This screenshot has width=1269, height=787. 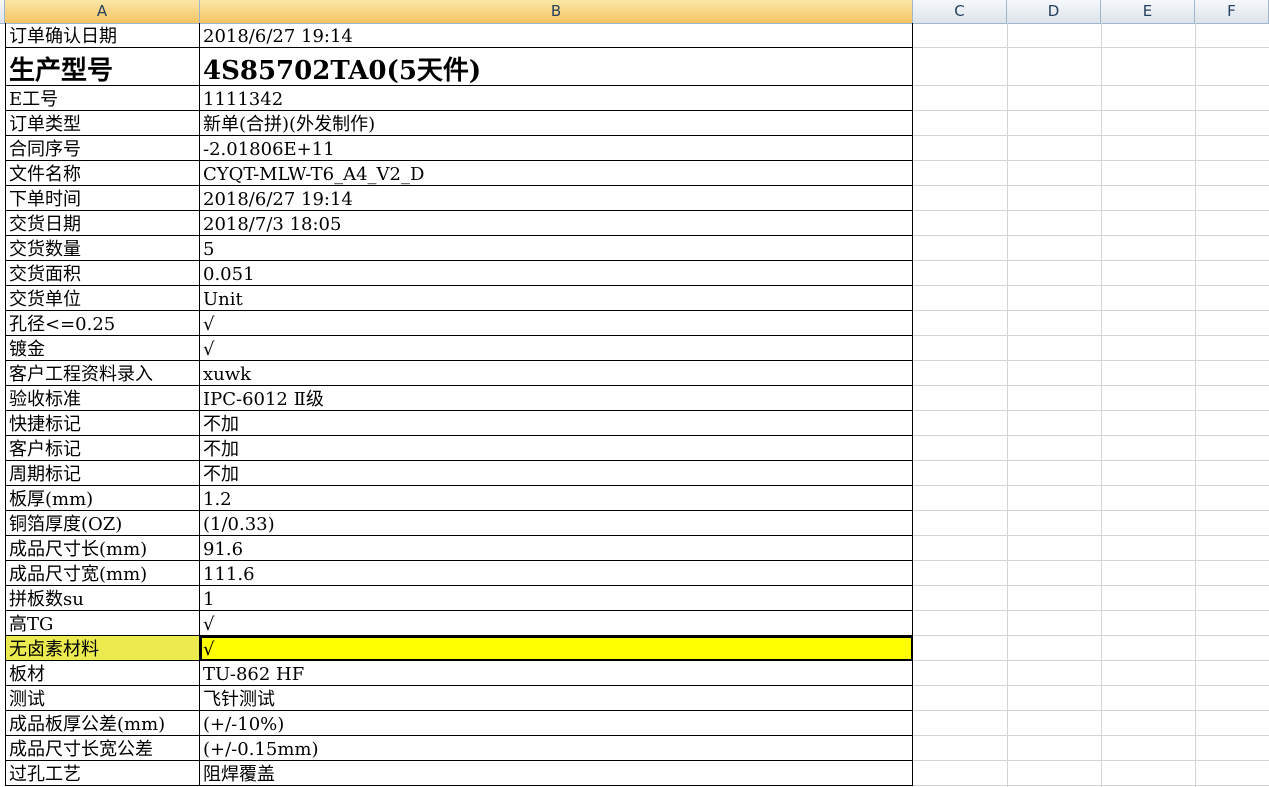 I want to click on cell-field-value: 4S85702TA0(5天件), so click(x=556, y=67).